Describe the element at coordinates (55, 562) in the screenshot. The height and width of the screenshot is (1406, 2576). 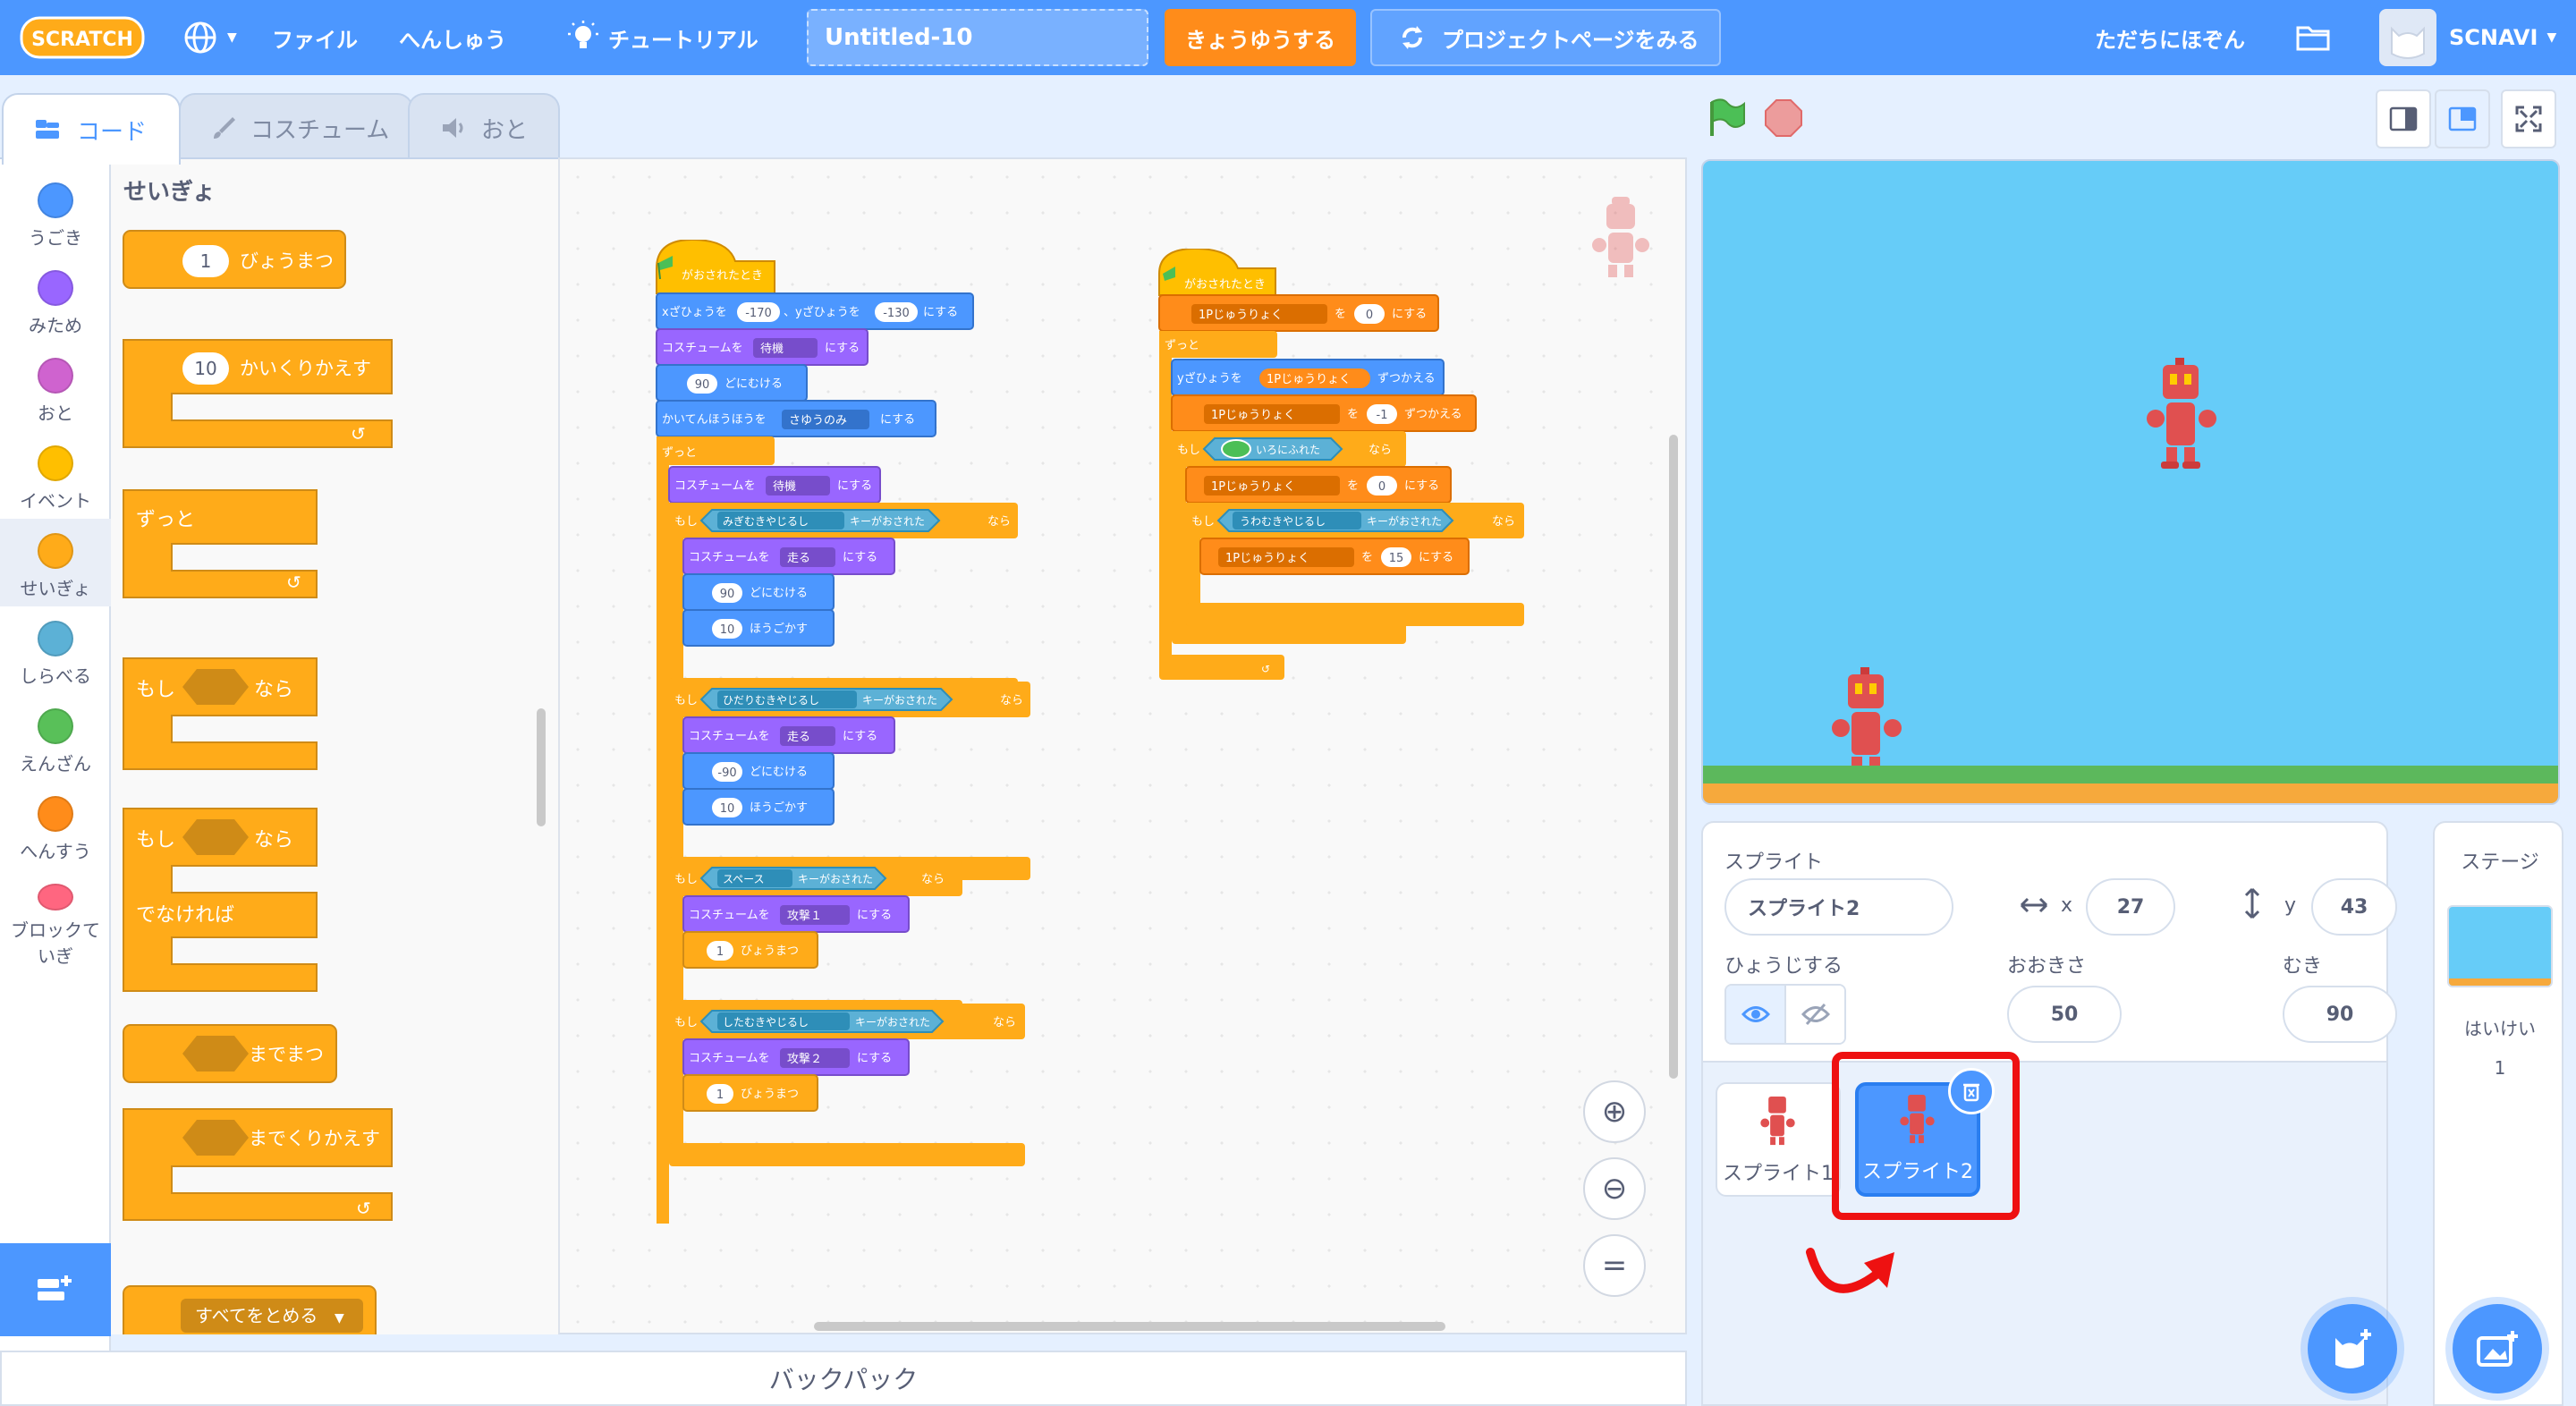
I see `category-control: せいぎょ` at that location.